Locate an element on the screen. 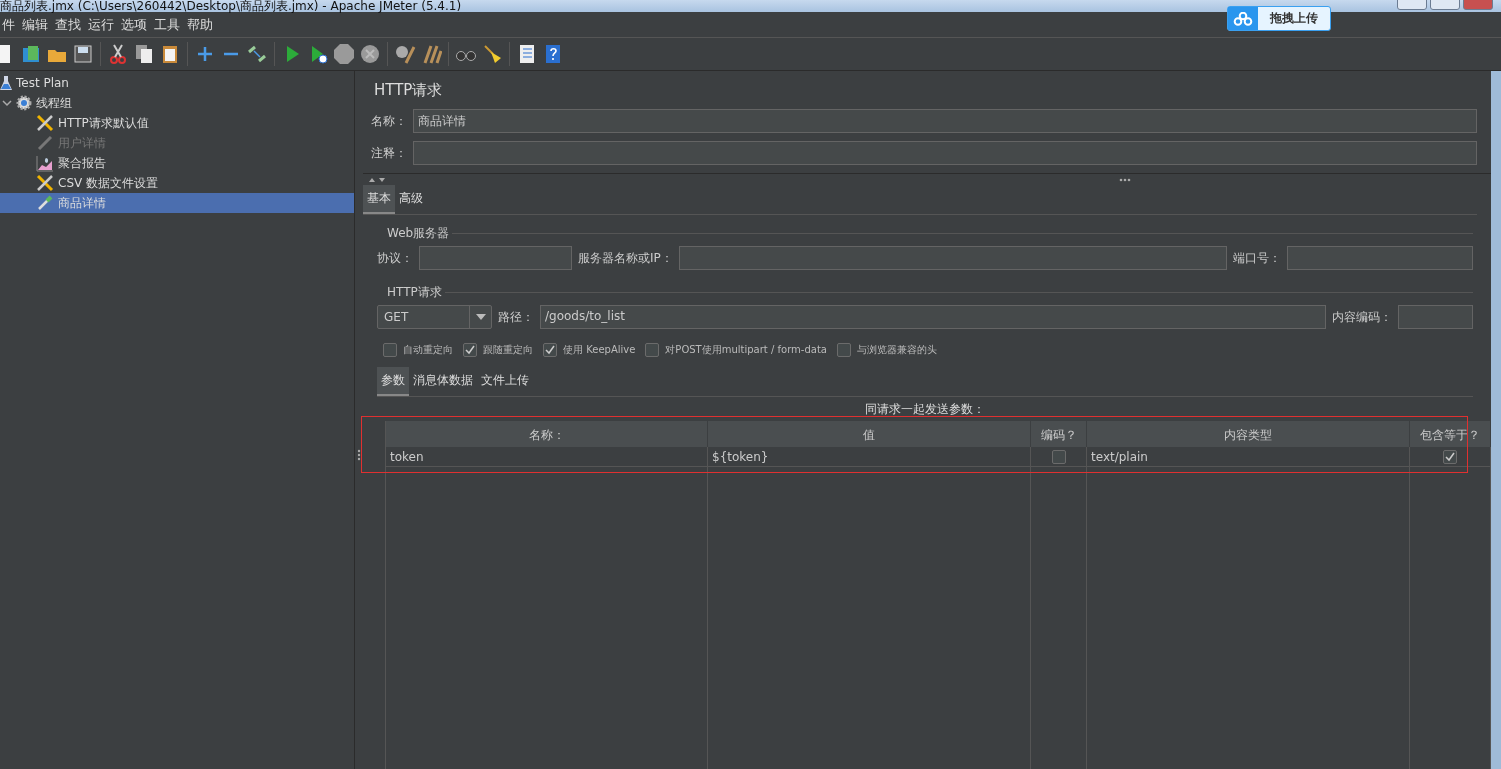  table-caption: 同请求一起发送参数： is located at coordinates (925, 409).